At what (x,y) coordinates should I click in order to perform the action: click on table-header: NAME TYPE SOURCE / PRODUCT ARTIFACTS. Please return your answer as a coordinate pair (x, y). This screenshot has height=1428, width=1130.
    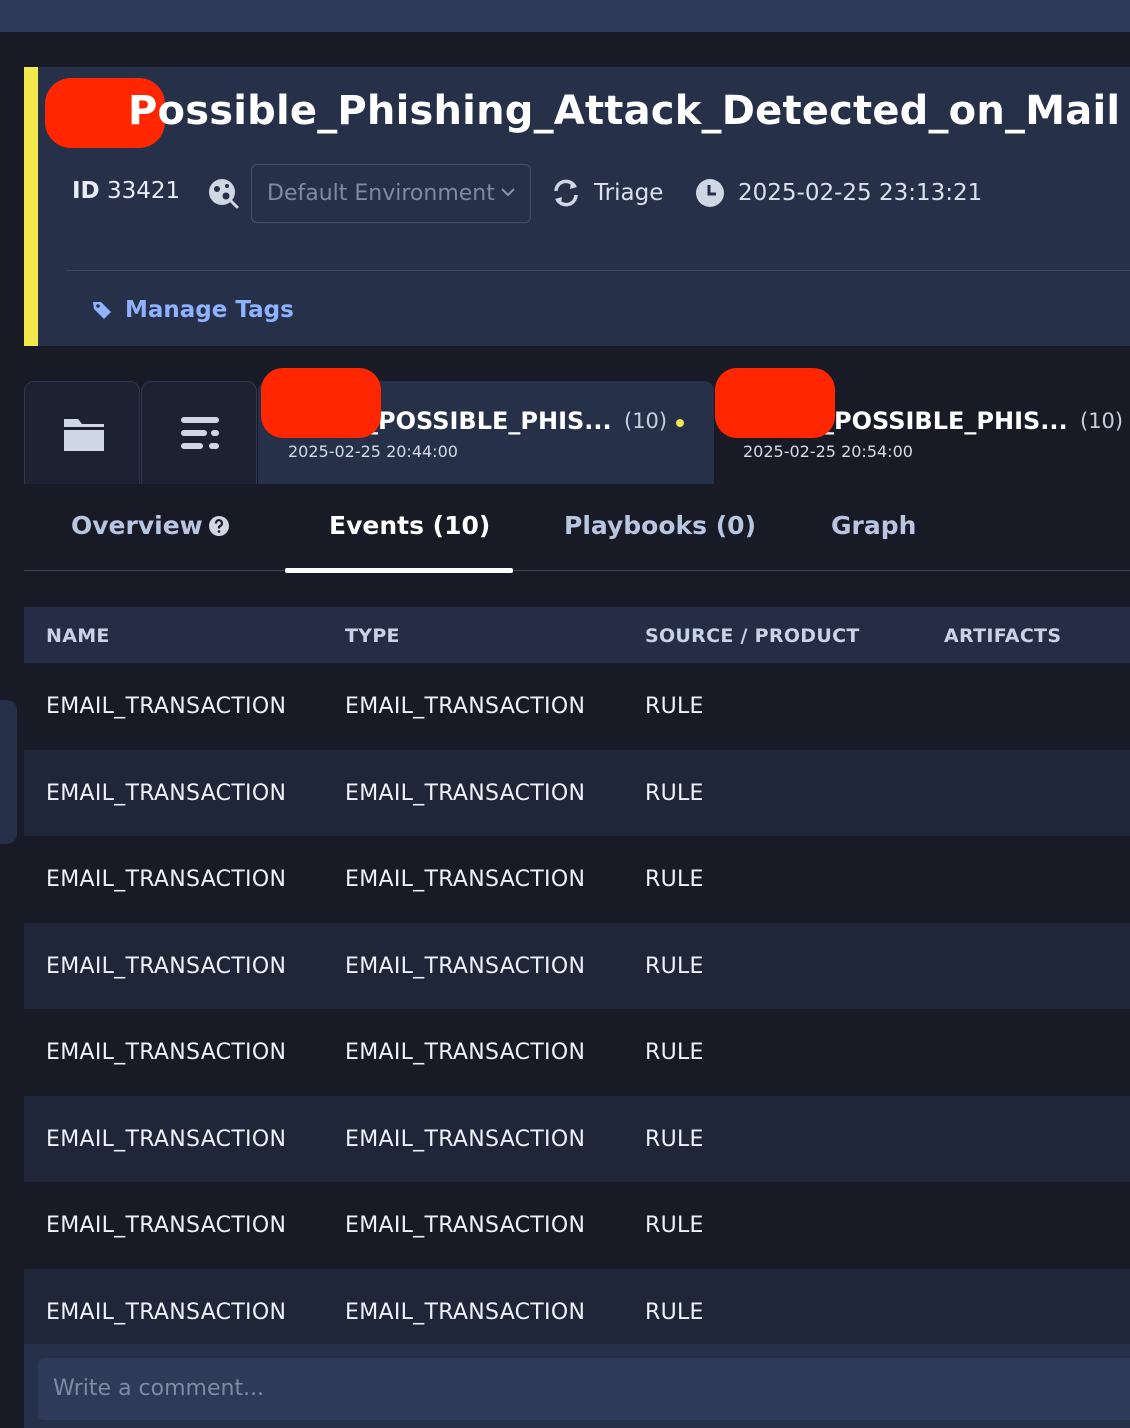
    Looking at the image, I should click on (577, 635).